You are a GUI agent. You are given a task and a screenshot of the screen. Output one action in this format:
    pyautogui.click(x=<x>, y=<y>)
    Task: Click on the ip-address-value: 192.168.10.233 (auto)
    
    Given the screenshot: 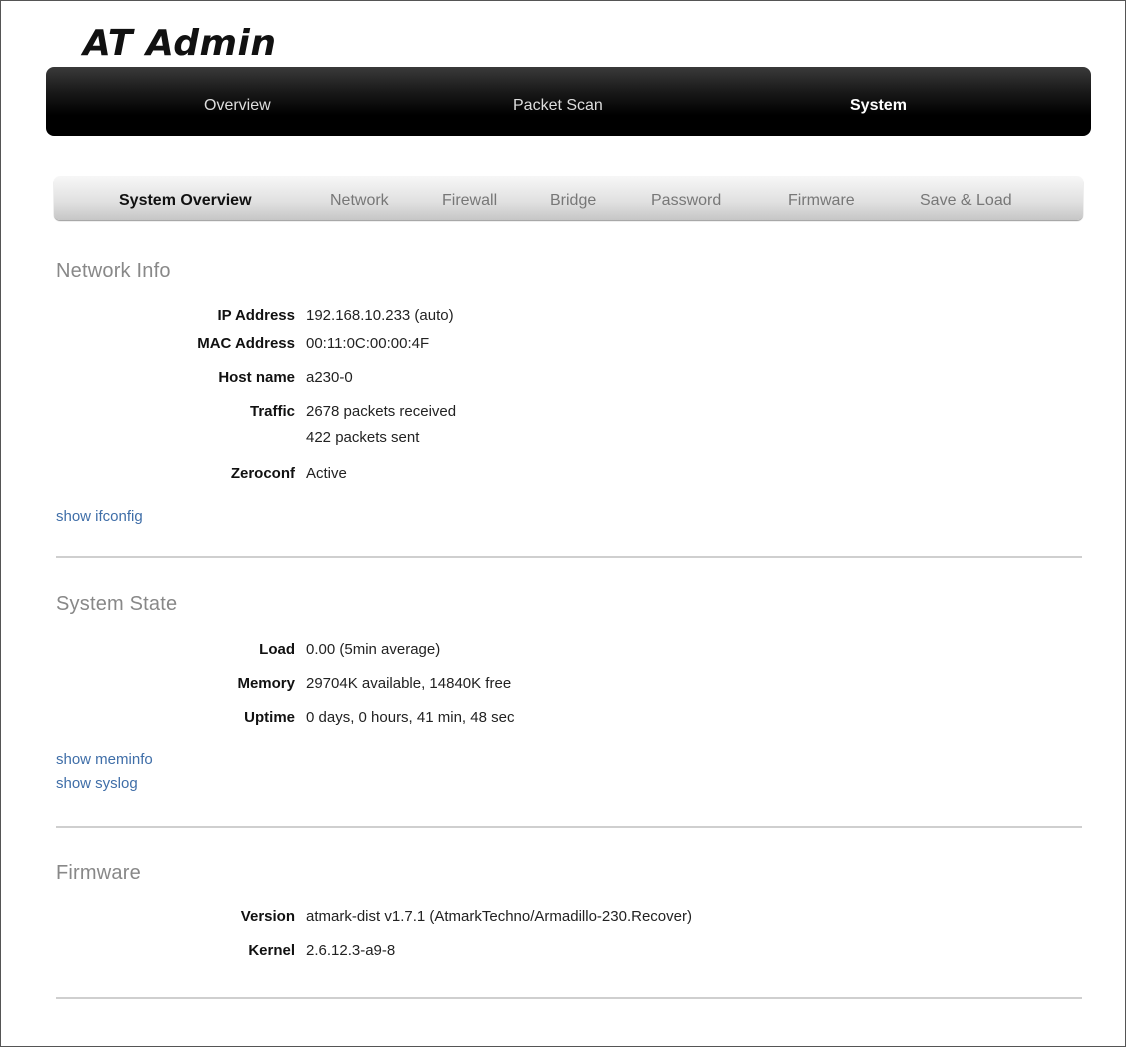 What is the action you would take?
    pyautogui.click(x=380, y=315)
    